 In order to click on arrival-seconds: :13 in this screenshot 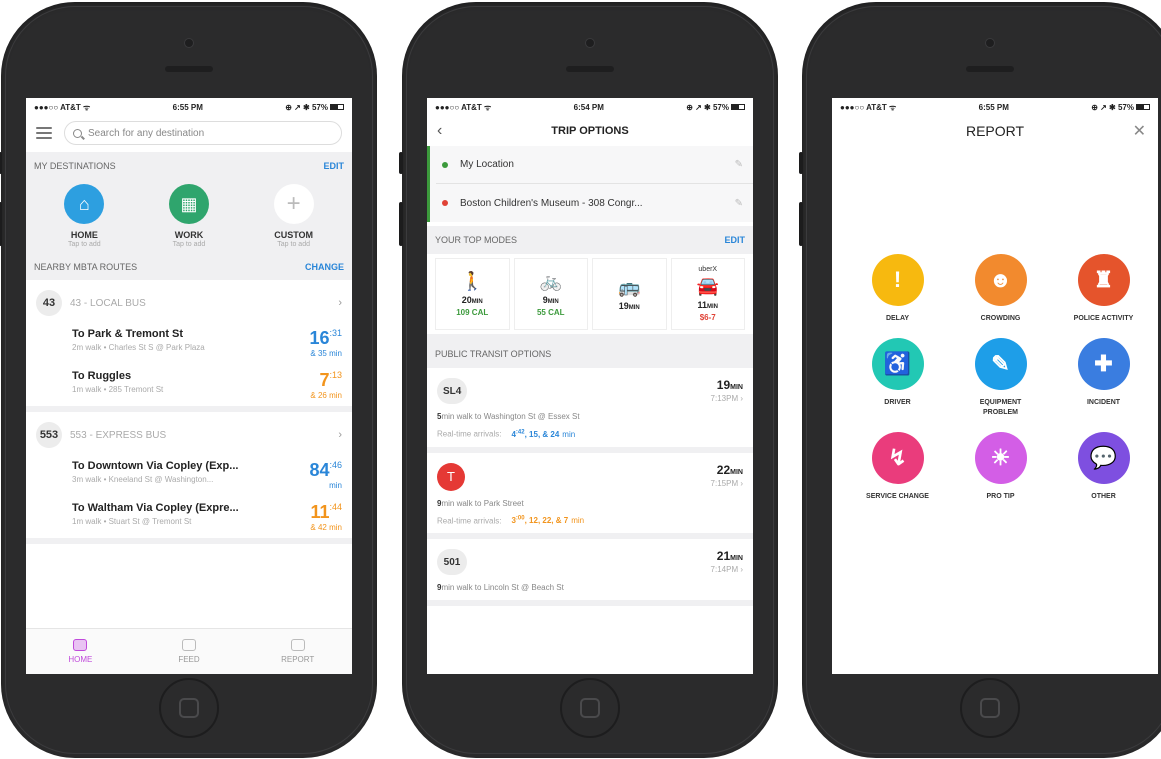, I will do `click(335, 375)`.